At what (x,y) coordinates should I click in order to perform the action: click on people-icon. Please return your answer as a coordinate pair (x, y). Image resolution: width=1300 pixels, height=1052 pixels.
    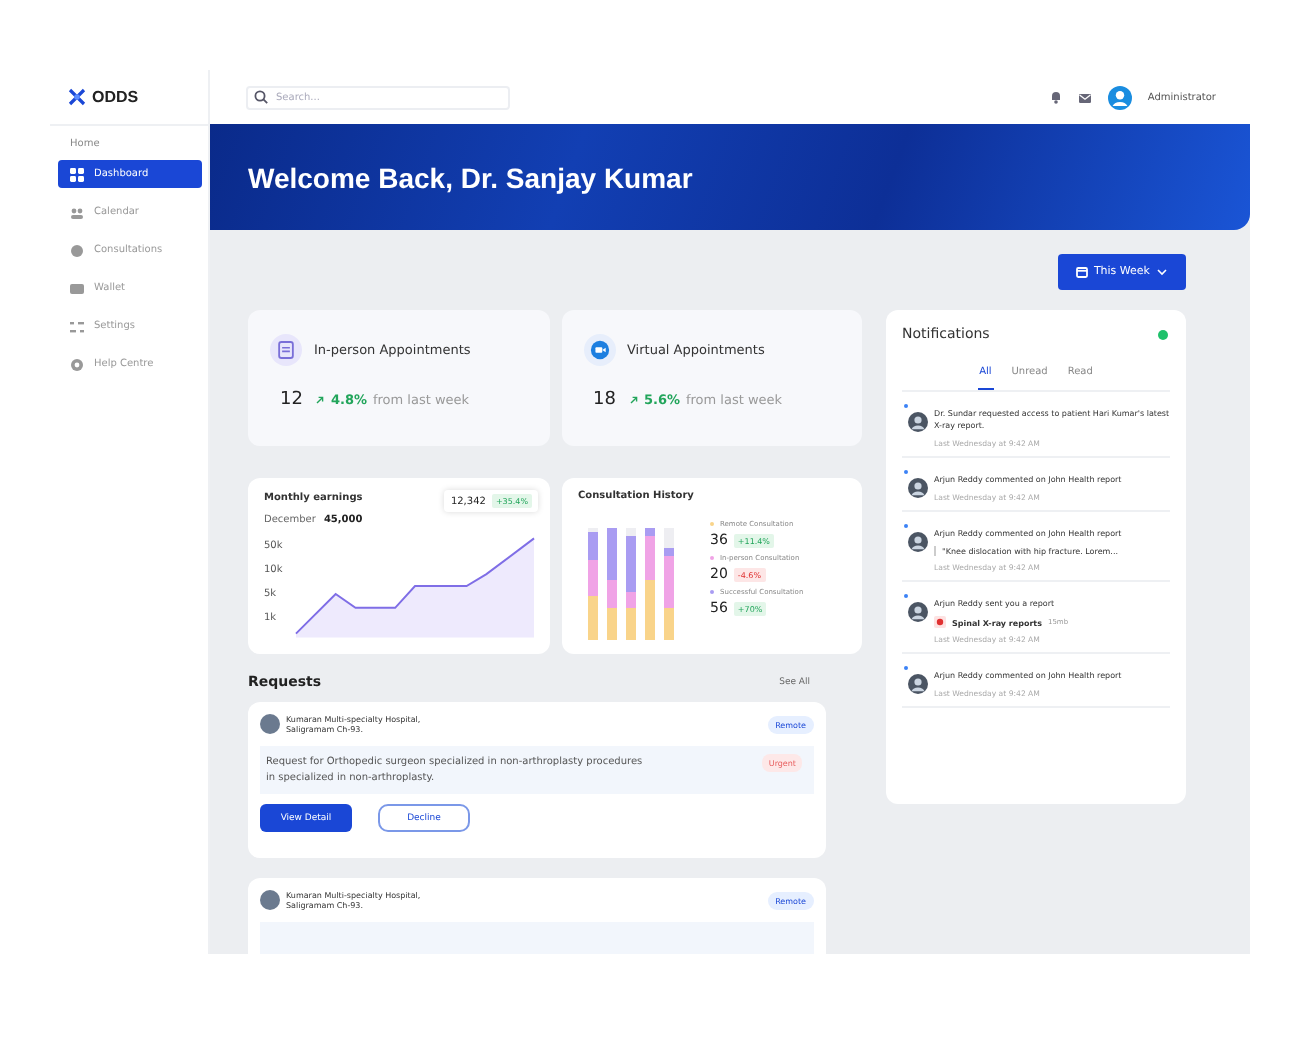
    Looking at the image, I should click on (77, 212).